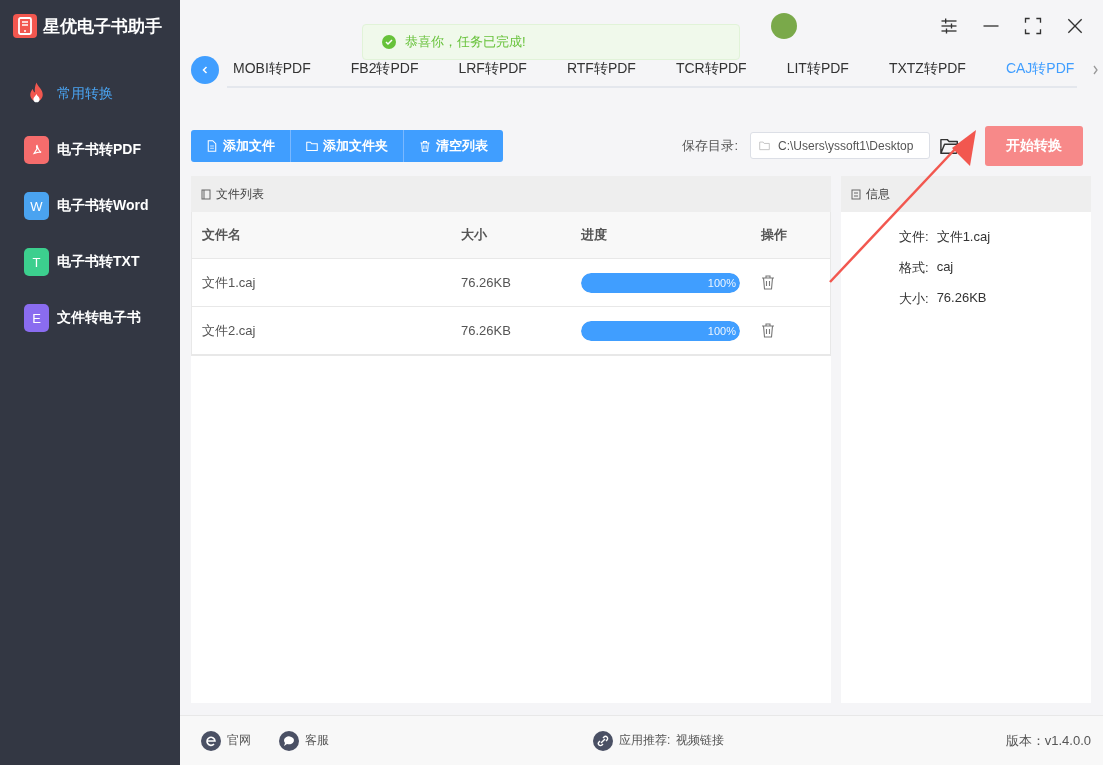  I want to click on sidebar-item: 电子书转PDF, so click(90, 150).